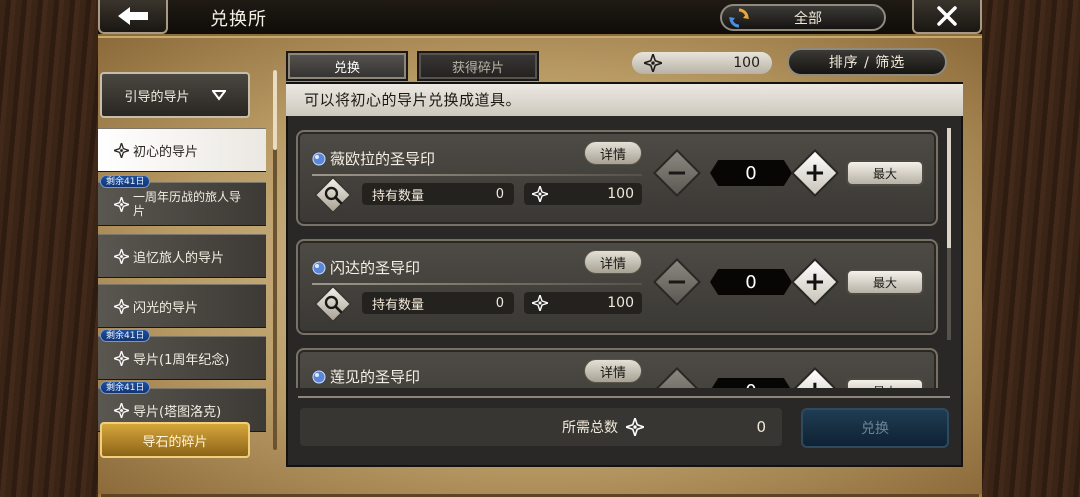  Describe the element at coordinates (373, 158) in the screenshot. I see `item-name-wrap: 薇欧拉的圣导印` at that location.